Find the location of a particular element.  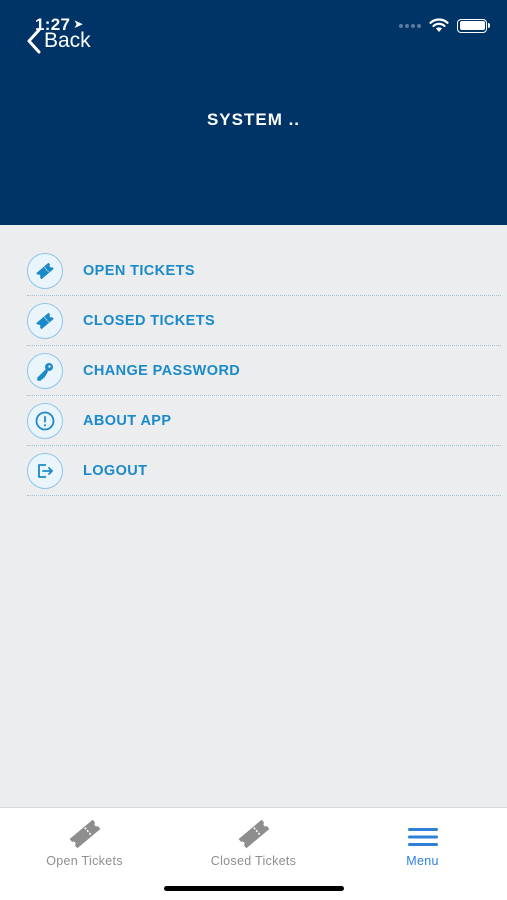

tab-menu: Menu is located at coordinates (422, 838).